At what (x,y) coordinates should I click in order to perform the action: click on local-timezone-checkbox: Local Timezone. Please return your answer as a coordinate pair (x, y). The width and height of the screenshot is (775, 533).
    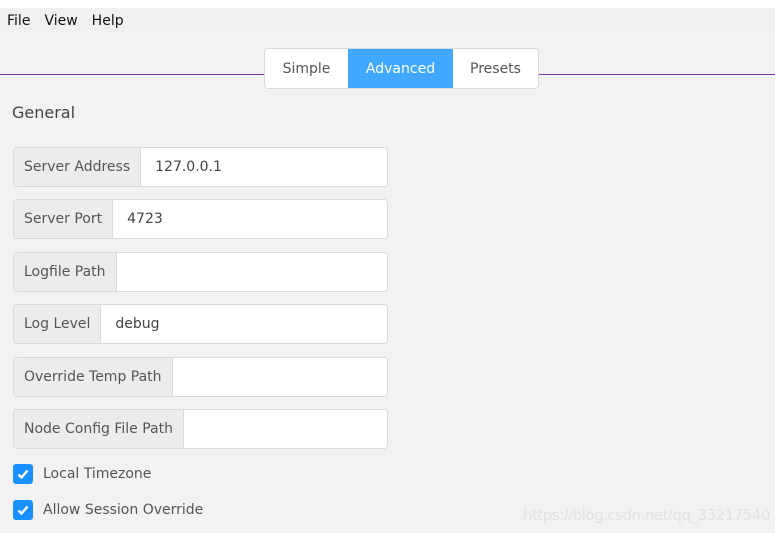
    Looking at the image, I should click on (82, 474).